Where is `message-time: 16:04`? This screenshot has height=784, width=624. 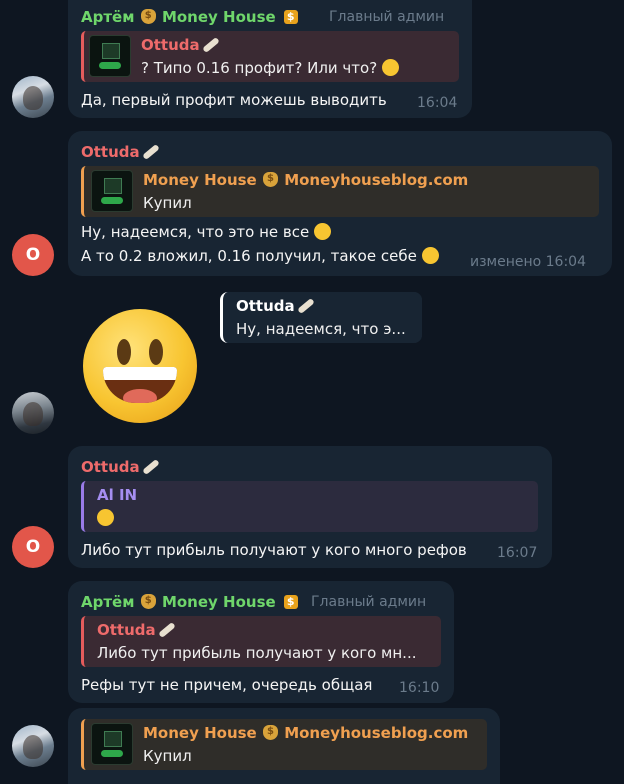
message-time: 16:04 is located at coordinates (437, 103).